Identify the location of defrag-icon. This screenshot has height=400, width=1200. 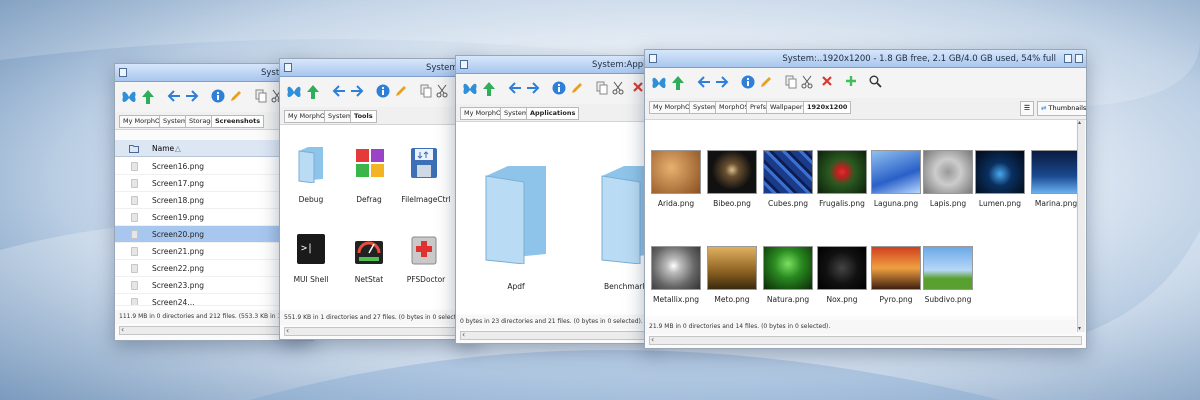
(370, 163).